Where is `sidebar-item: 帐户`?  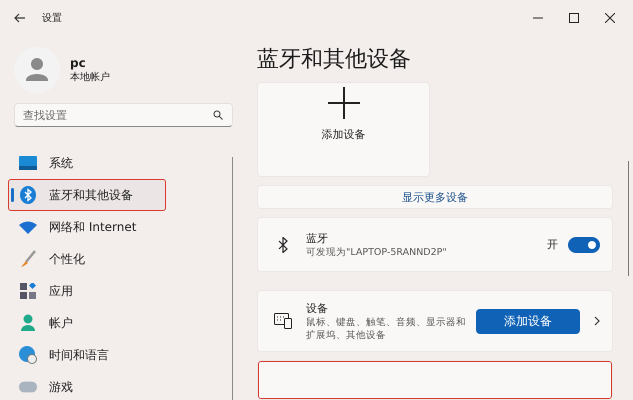 sidebar-item: 帐户 is located at coordinates (123, 323).